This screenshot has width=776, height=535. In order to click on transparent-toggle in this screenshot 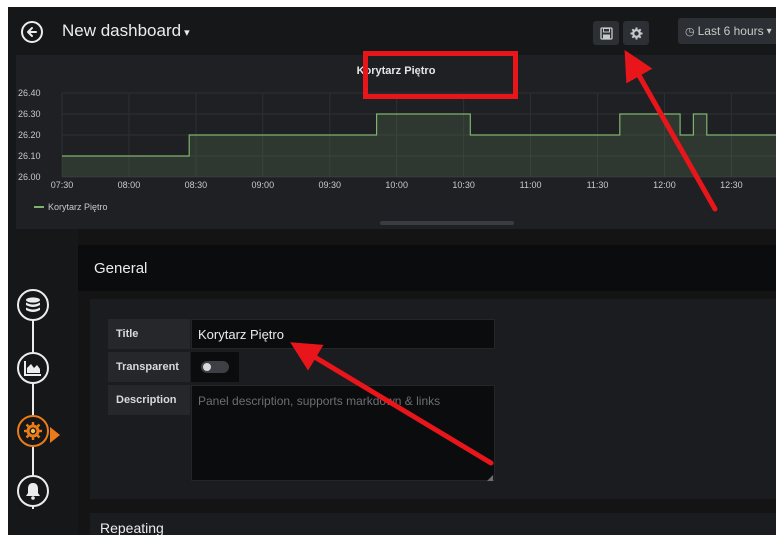, I will do `click(215, 367)`.